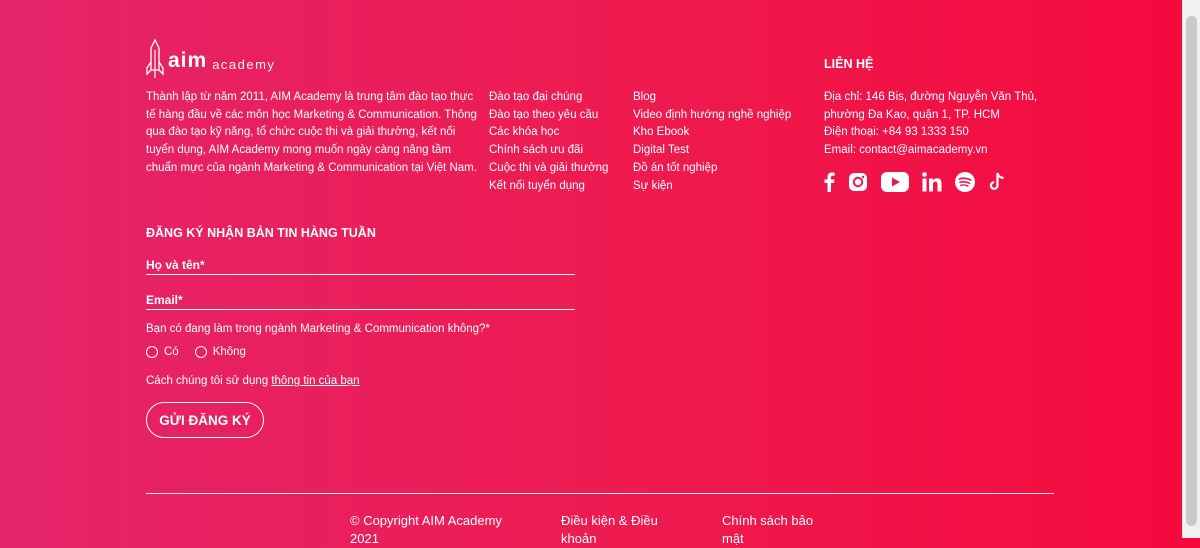 The image size is (1200, 548). Describe the element at coordinates (944, 133) in the screenshot. I see `contact-phone: Điện thoại: +84 93 1333 150` at that location.